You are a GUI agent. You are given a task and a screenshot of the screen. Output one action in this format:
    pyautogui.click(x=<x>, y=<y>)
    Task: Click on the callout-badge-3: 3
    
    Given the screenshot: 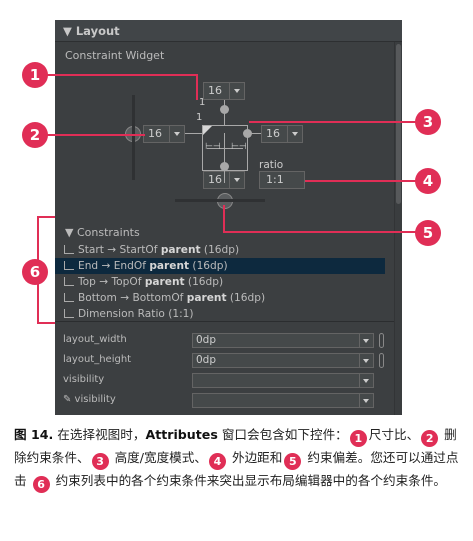 What is the action you would take?
    pyautogui.click(x=428, y=122)
    